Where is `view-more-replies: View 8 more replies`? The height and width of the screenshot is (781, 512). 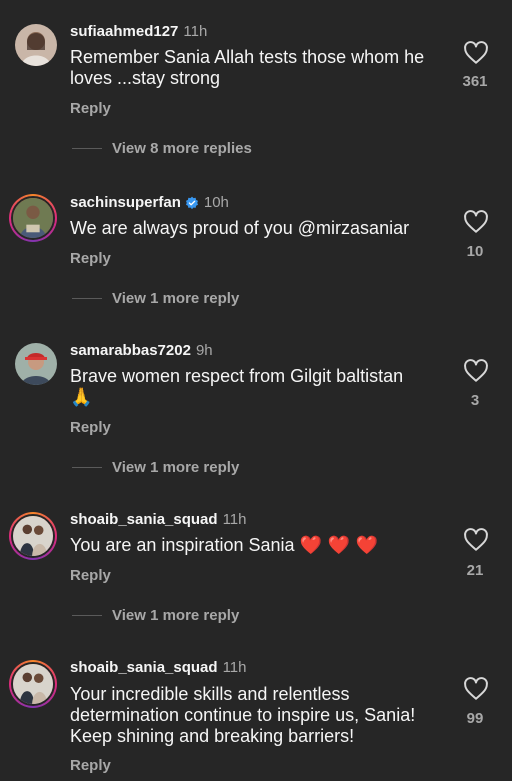
view-more-replies: View 8 more replies is located at coordinates (162, 148).